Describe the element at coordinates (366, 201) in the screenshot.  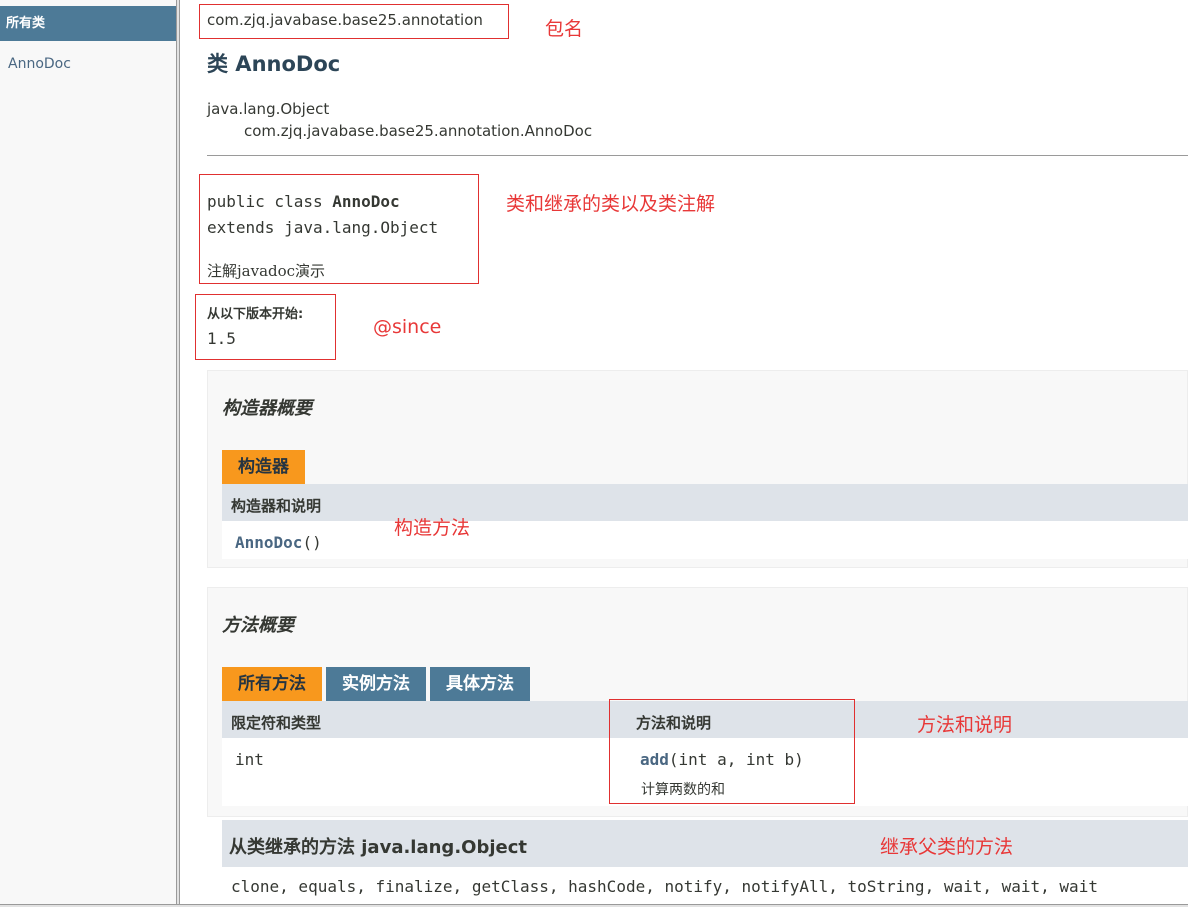
I see `decl-class-name: AnnoDoc` at that location.